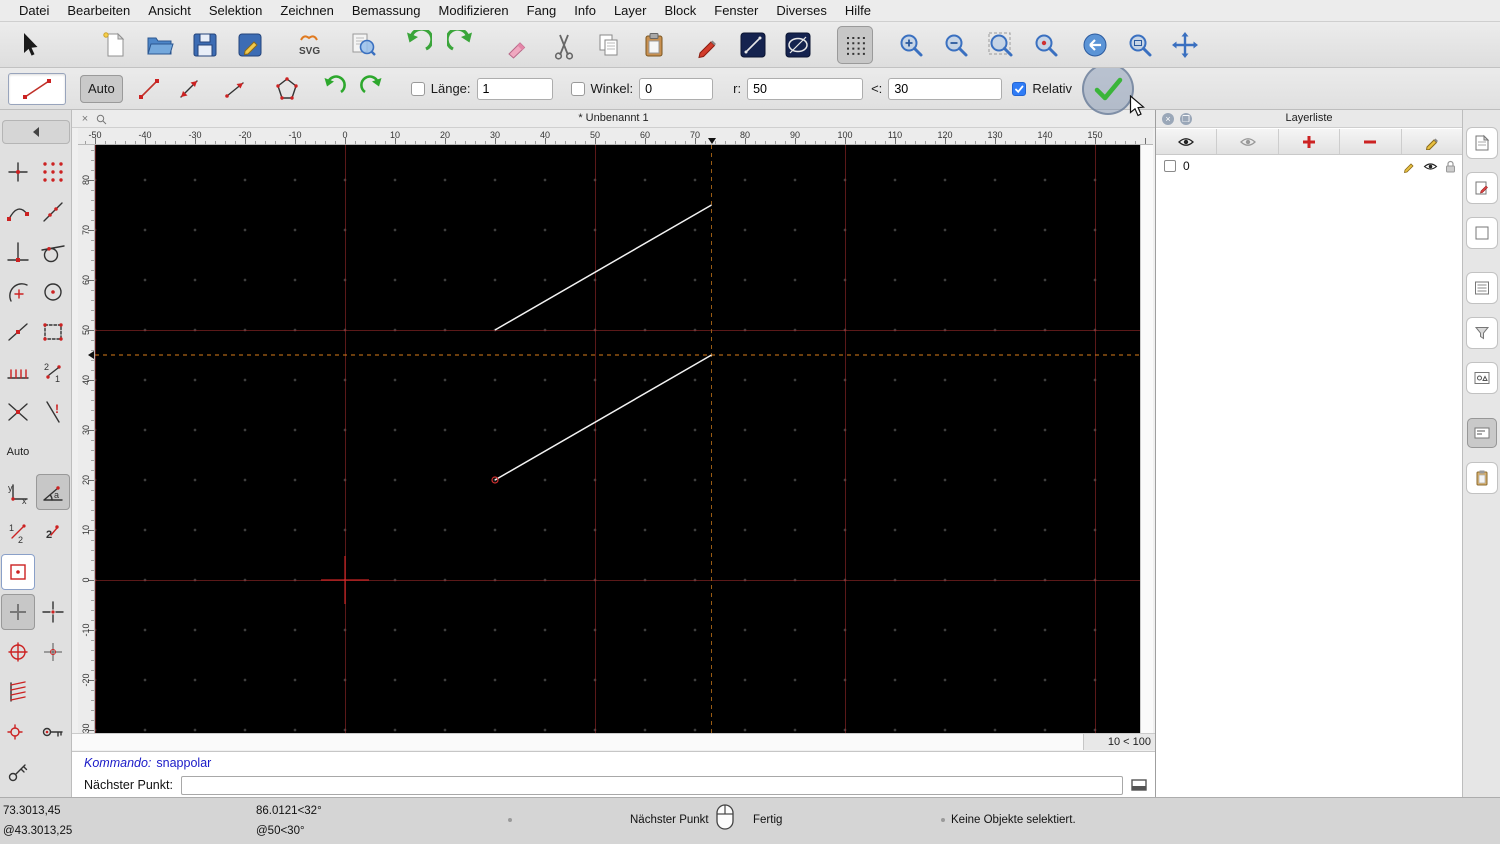 This screenshot has height=844, width=1500. Describe the element at coordinates (18, 452) in the screenshot. I see `snap-auto-button: Auto` at that location.